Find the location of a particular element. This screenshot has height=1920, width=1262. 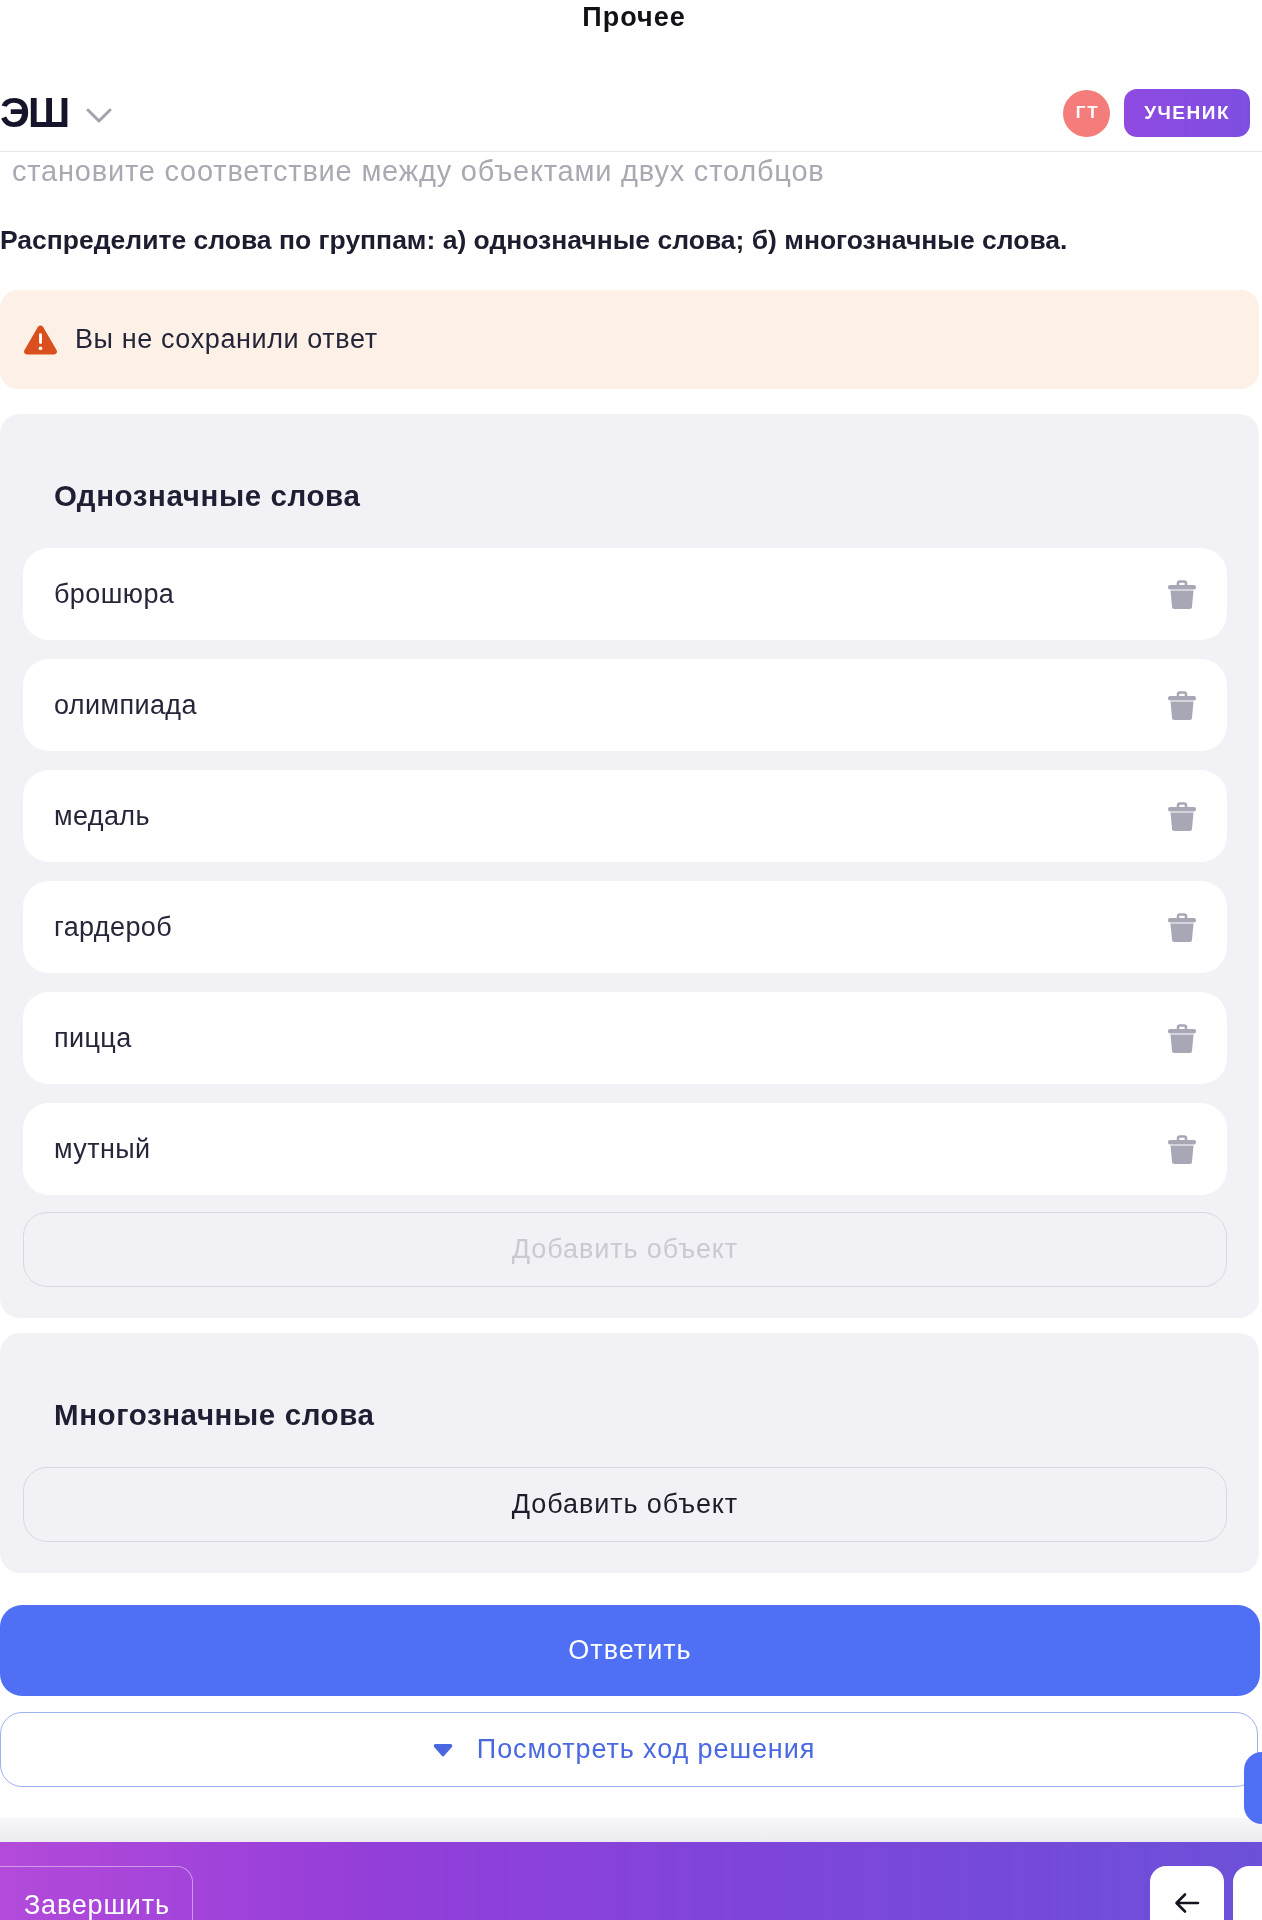

warning-icon is located at coordinates (40, 339).